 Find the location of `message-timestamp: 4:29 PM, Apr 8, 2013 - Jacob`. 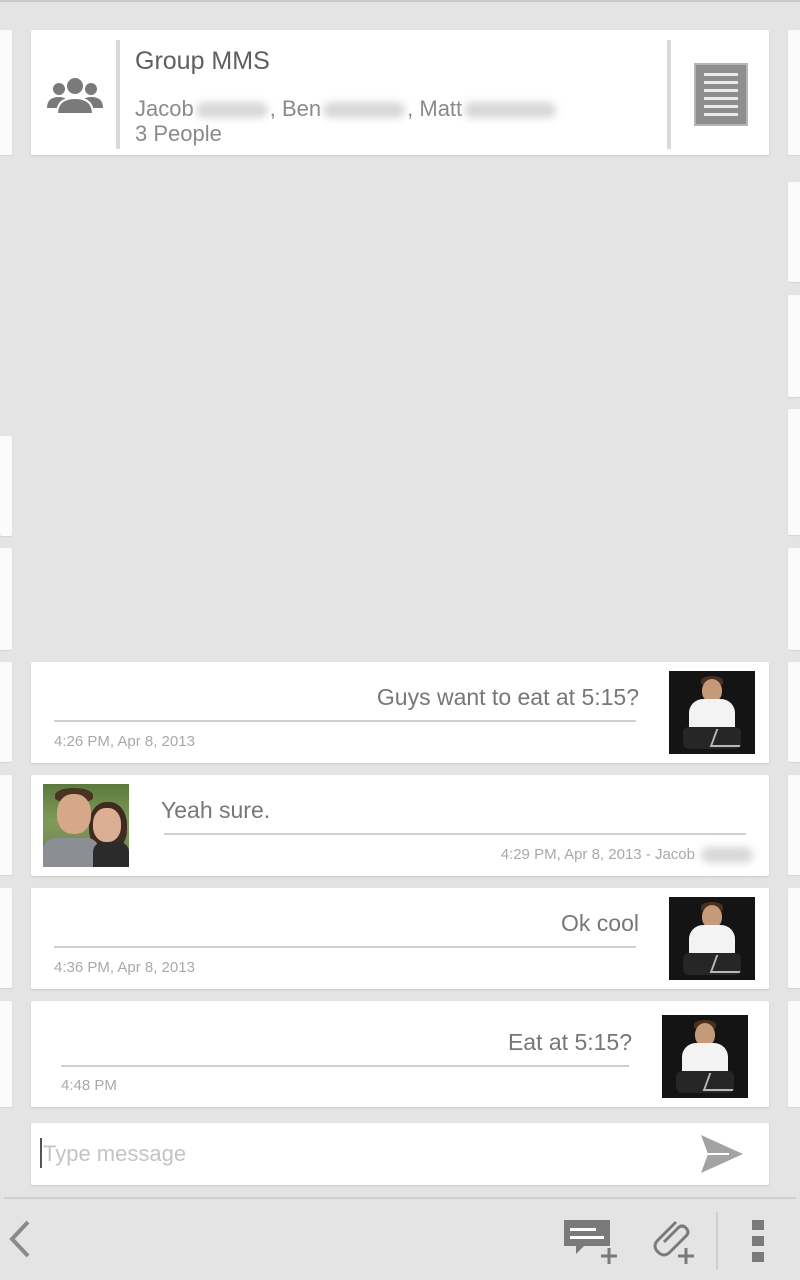

message-timestamp: 4:29 PM, Apr 8, 2013 - Jacob is located at coordinates (597, 854).